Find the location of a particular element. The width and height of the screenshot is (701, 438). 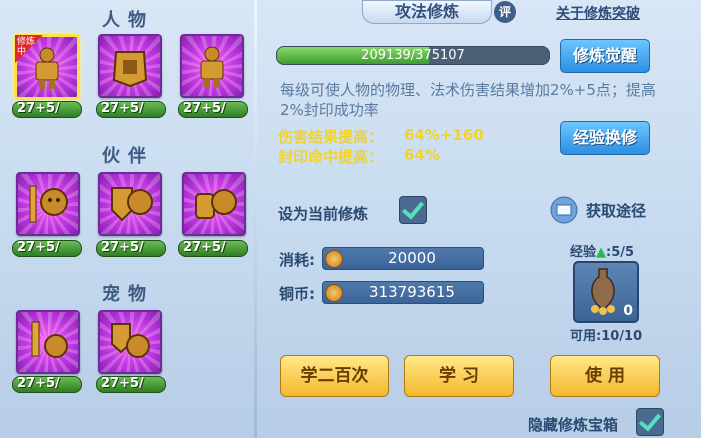

shield-pet-icon is located at coordinates (130, 340).